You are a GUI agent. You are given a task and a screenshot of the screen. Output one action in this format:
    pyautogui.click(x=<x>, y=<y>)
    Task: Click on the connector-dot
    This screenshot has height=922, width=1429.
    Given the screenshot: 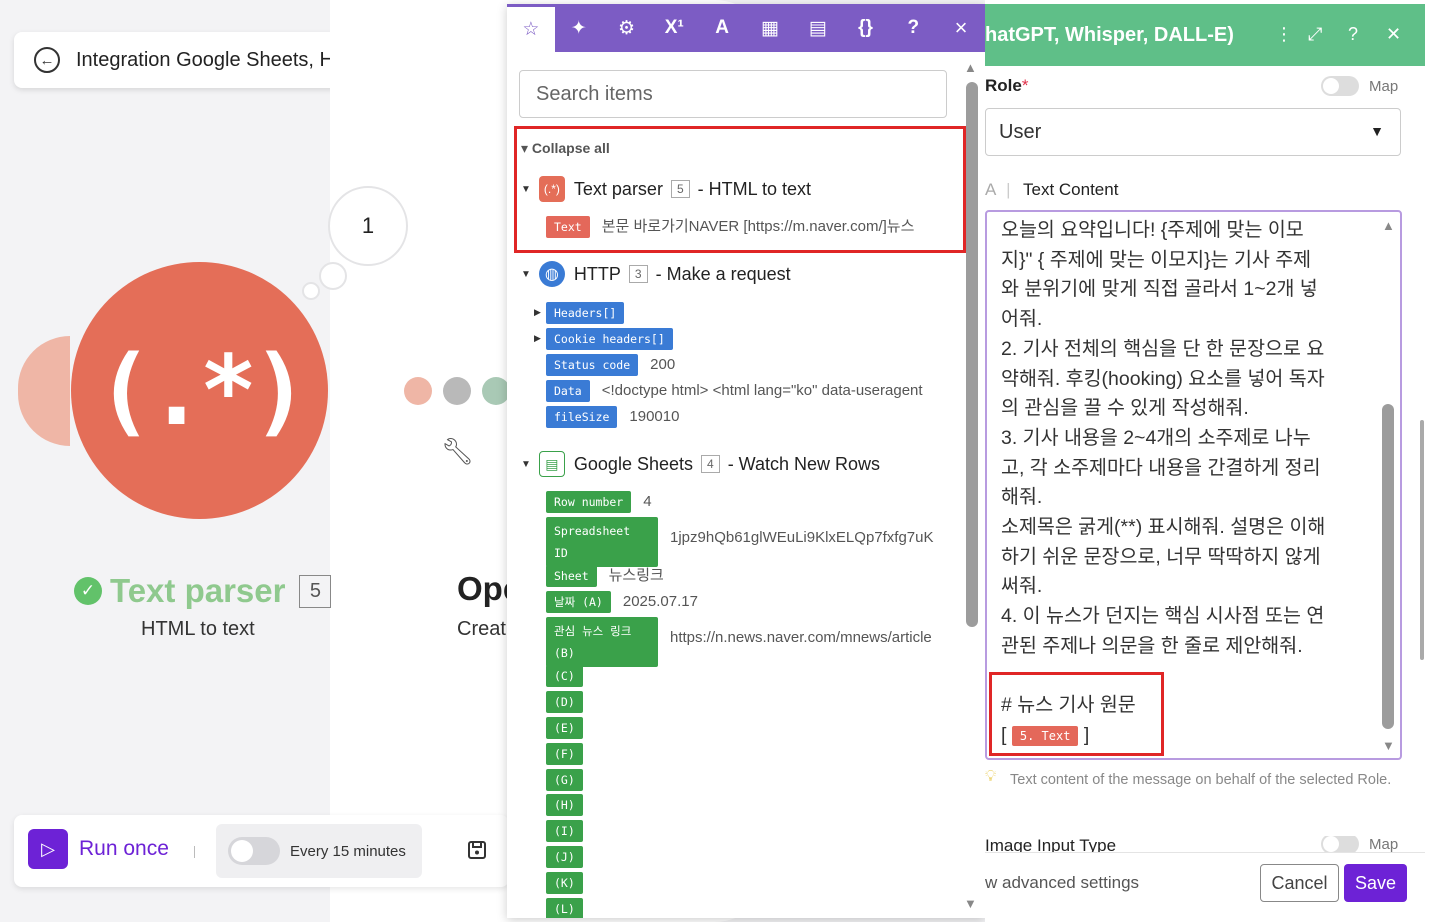 What is the action you would take?
    pyautogui.click(x=496, y=391)
    